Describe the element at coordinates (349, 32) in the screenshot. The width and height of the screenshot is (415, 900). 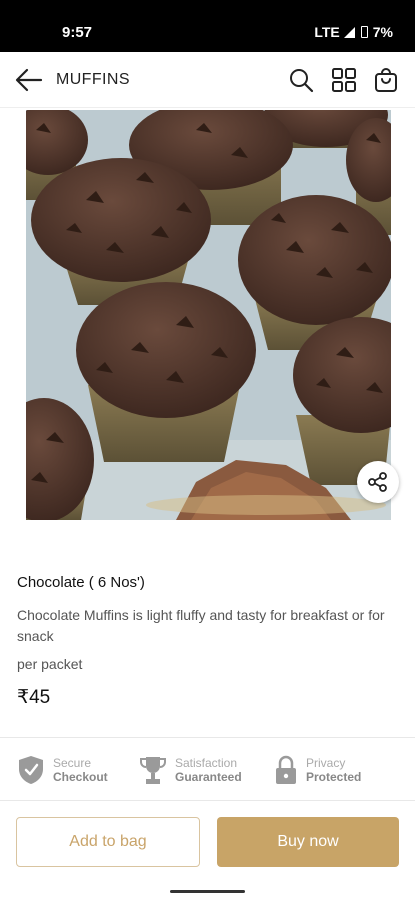
I see `signal-icon` at that location.